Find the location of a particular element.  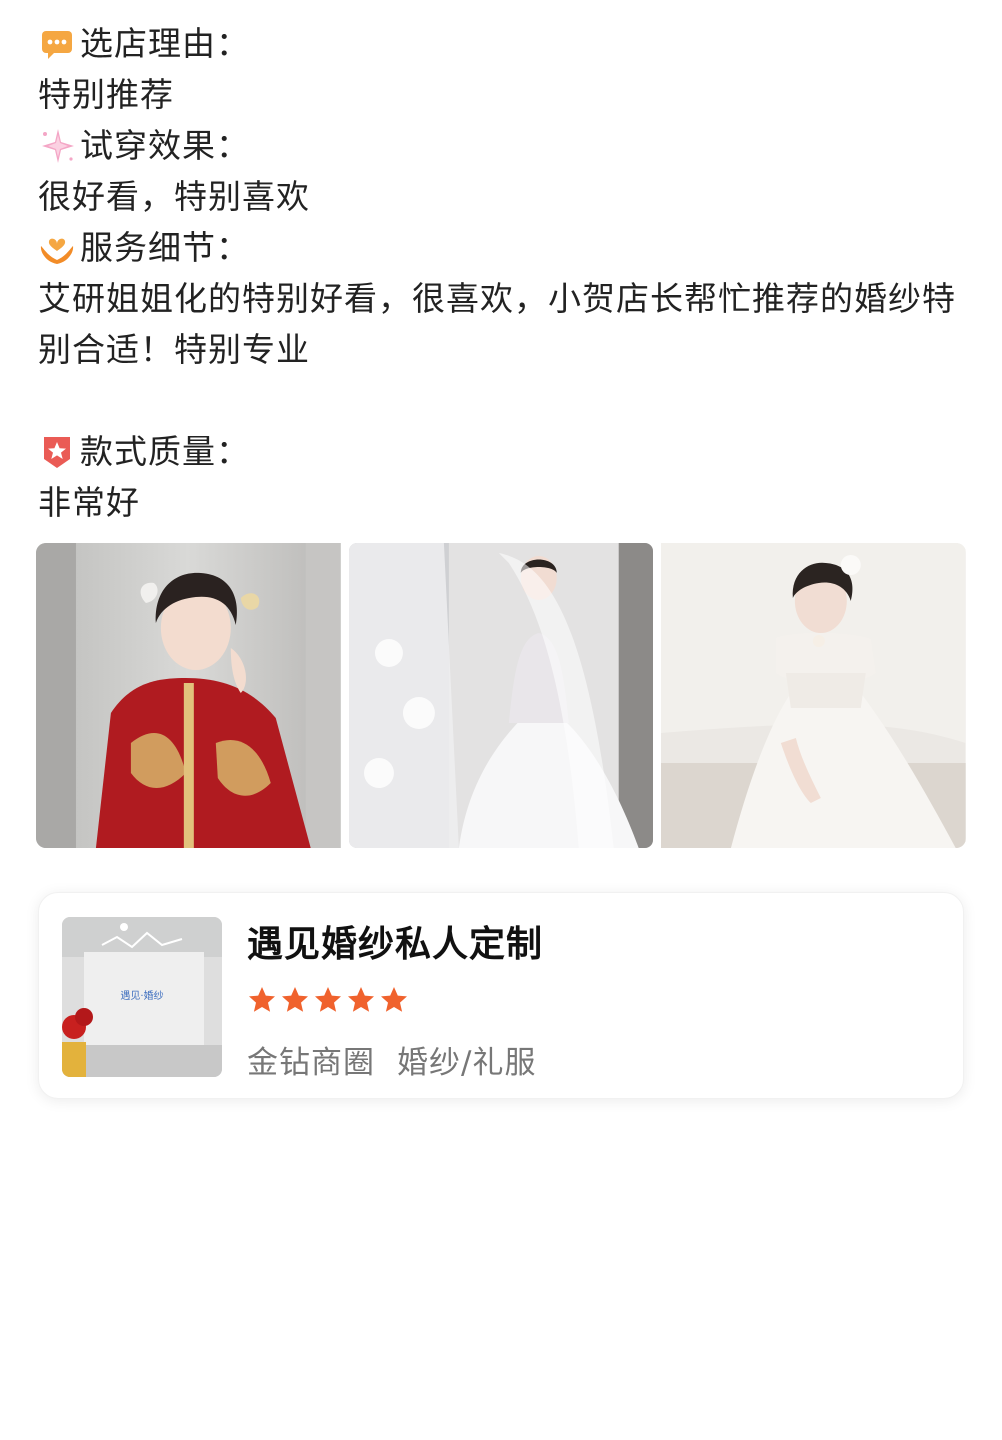

speech-bubble-icon is located at coordinates (57, 44).